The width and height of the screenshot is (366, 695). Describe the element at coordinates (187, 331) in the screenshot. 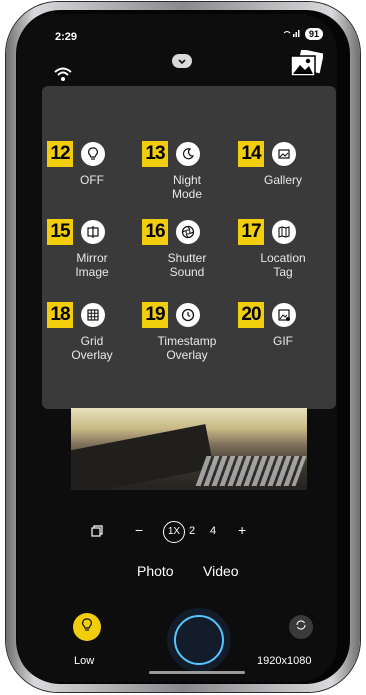

I see `setting-timestamp-overlay: 19 Timestamp Overlay` at that location.